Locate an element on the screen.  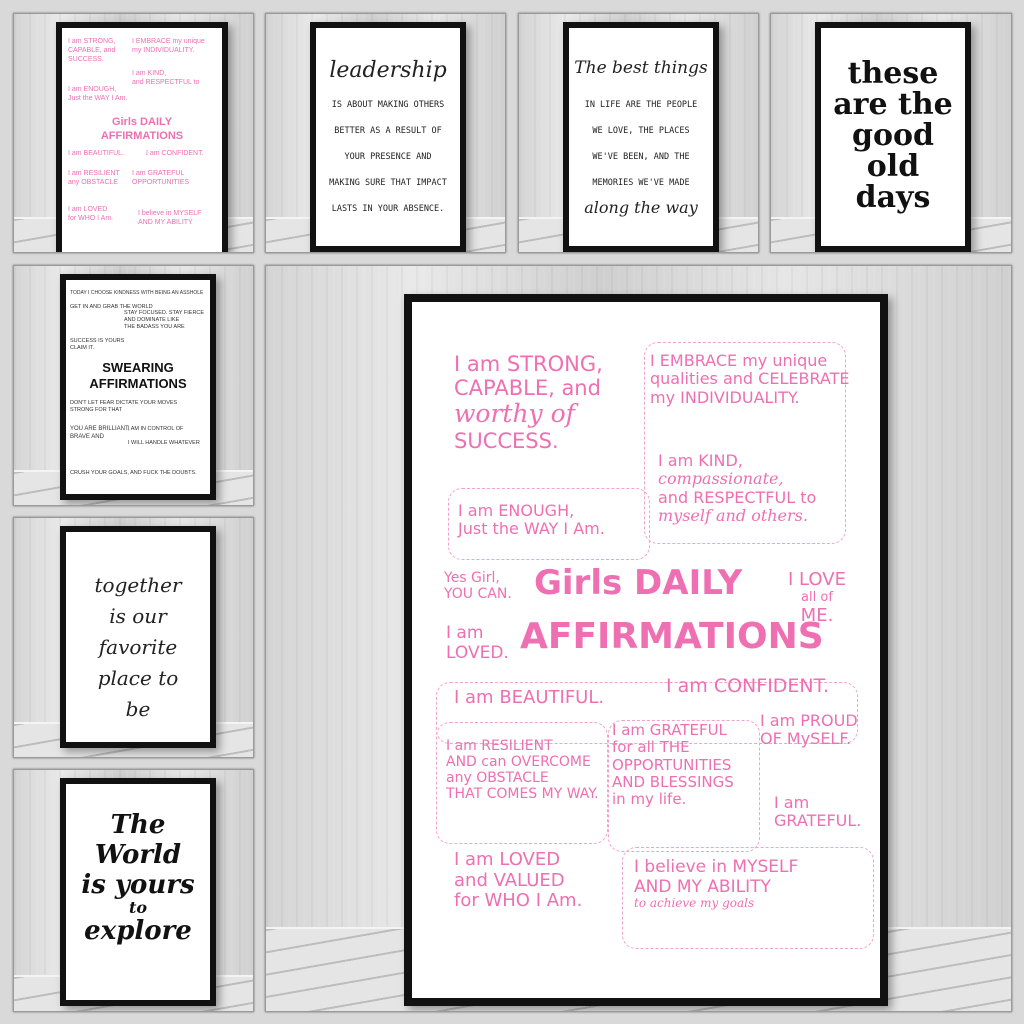
swearing-block-6: I AM IN CONTROL OF I WILL HANDLE WHATEVER is located at coordinates (164, 436).